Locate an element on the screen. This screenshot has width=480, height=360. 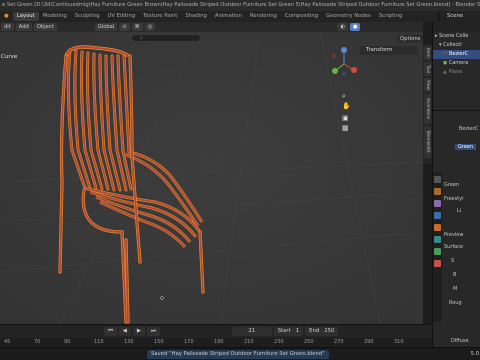
frame-number: 270 is located at coordinates (339, 342).